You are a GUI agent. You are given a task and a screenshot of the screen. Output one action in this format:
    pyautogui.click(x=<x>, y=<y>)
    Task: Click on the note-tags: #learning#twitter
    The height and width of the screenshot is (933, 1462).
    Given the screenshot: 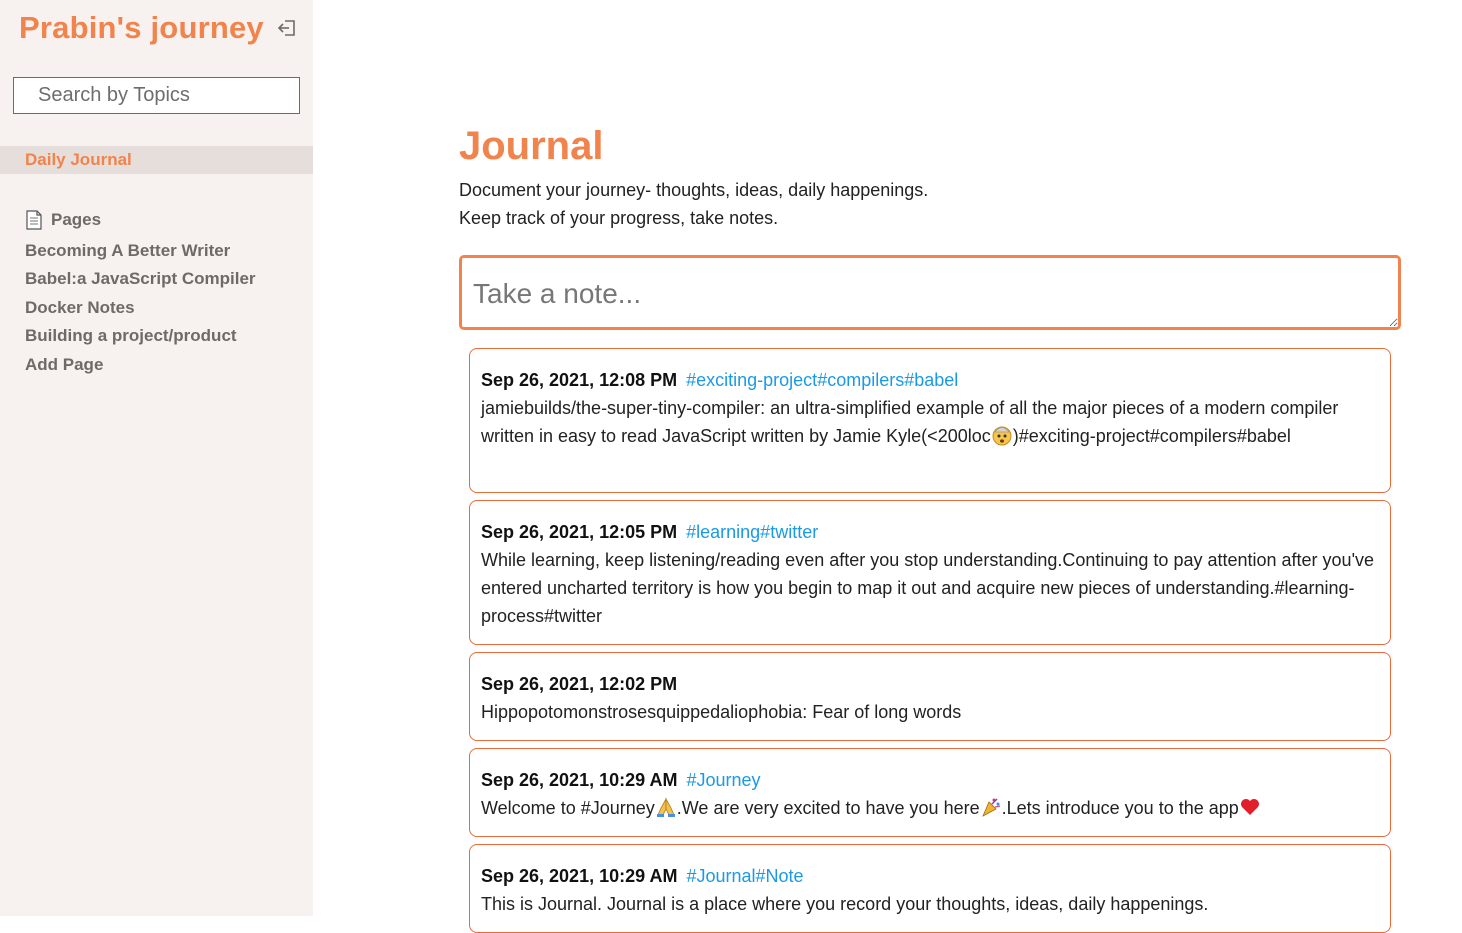 What is the action you would take?
    pyautogui.click(x=752, y=532)
    